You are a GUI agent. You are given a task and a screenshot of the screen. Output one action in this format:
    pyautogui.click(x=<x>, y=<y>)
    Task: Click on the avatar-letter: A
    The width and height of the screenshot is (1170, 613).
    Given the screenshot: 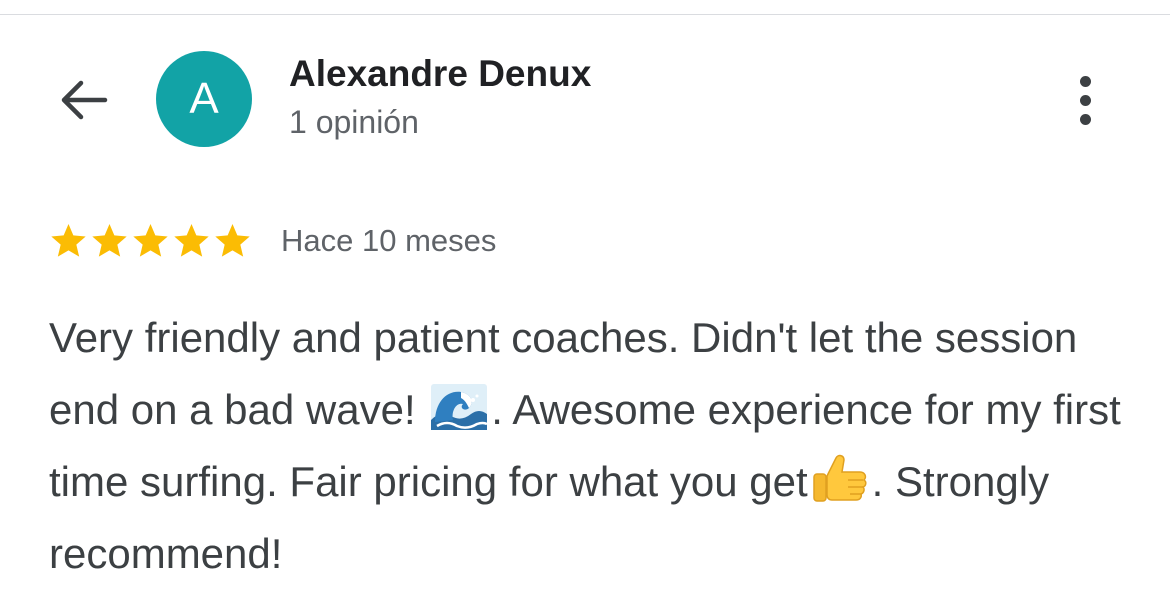 What is the action you would take?
    pyautogui.click(x=204, y=98)
    